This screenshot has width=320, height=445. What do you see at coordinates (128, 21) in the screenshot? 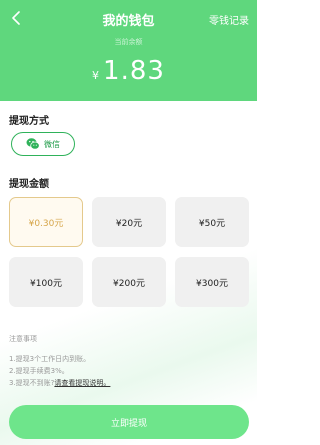
I see `page-title: 我的钱包` at bounding box center [128, 21].